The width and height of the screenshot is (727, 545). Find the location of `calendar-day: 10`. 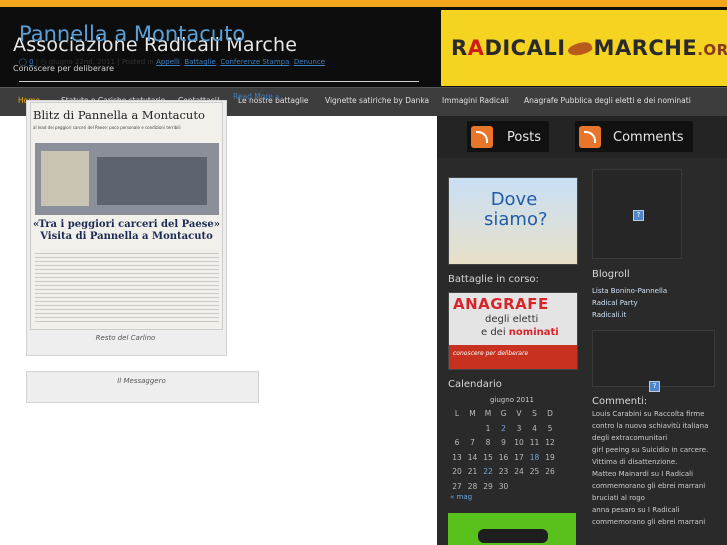

calendar-day: 10 is located at coordinates (519, 442).